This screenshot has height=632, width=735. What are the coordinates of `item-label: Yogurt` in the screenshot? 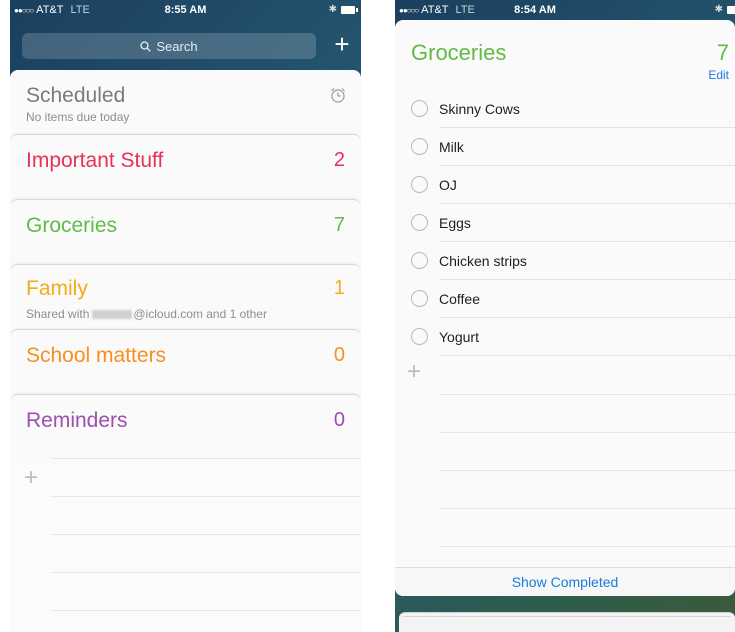 It's located at (459, 337).